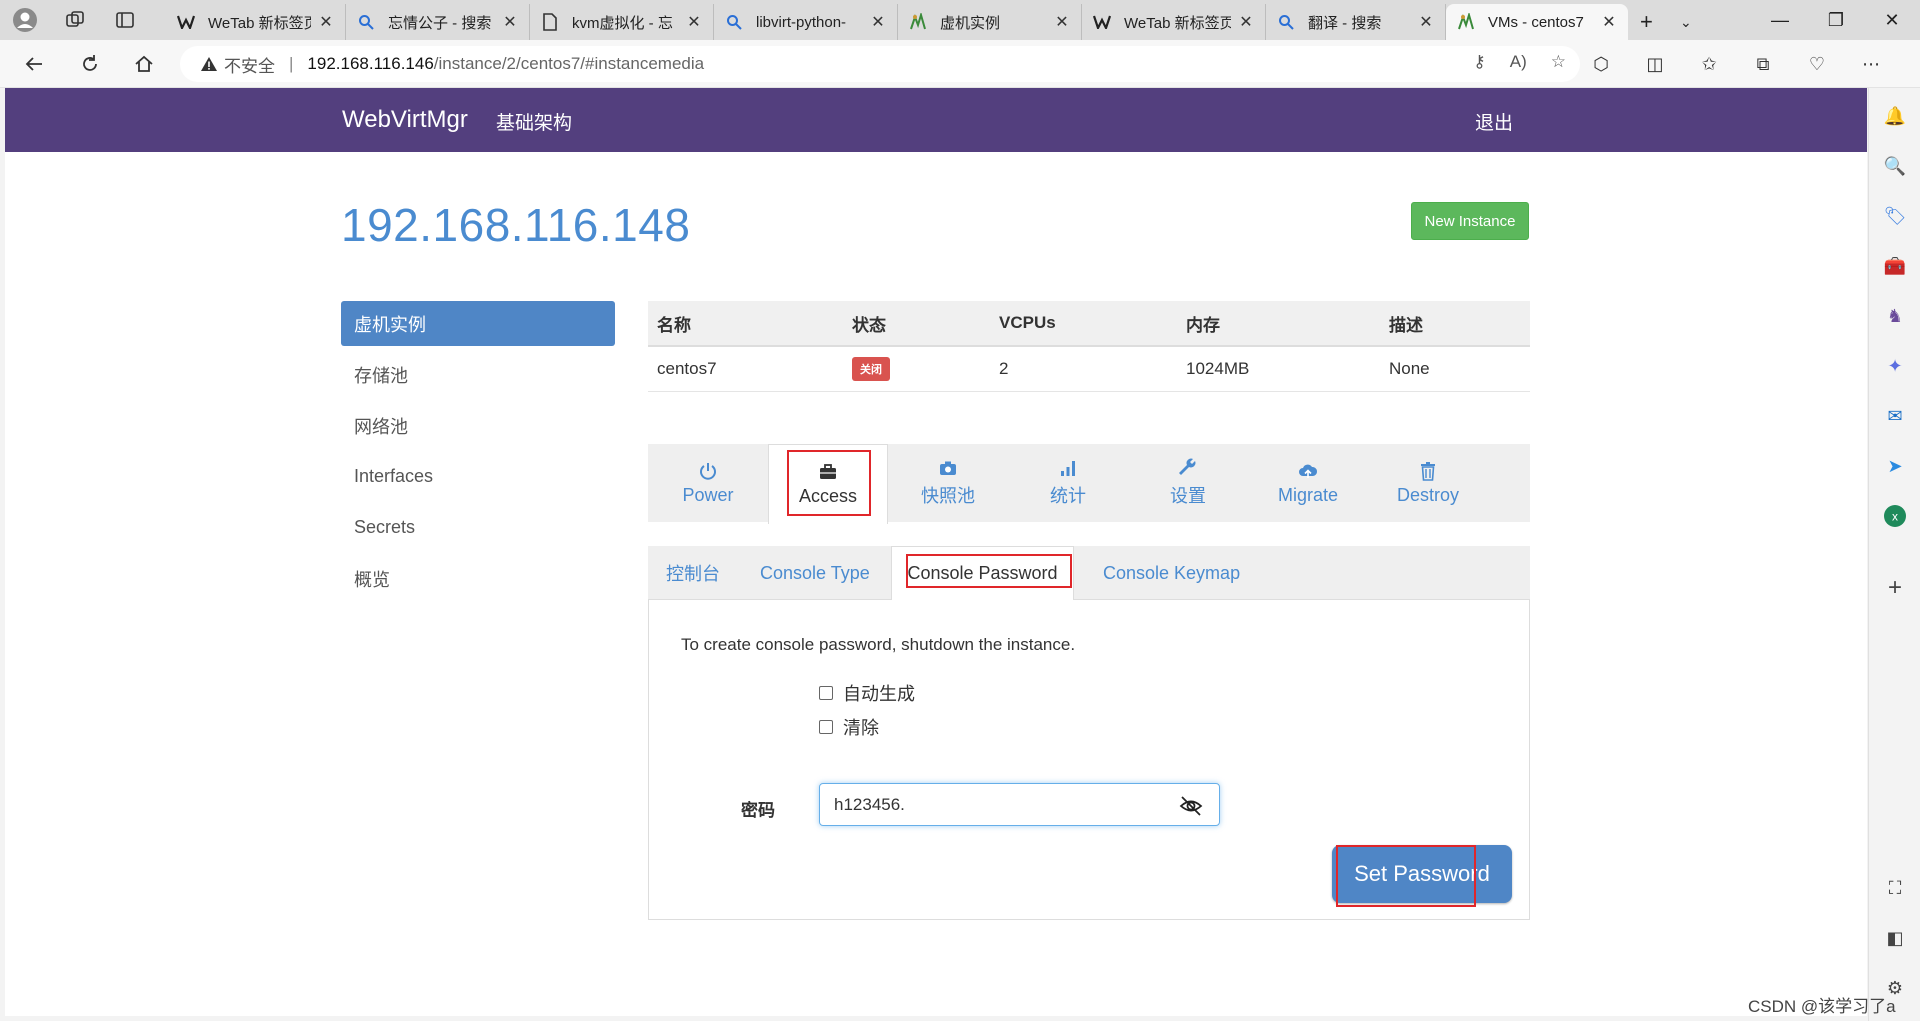  What do you see at coordinates (90, 64) in the screenshot?
I see `refresh-icon` at bounding box center [90, 64].